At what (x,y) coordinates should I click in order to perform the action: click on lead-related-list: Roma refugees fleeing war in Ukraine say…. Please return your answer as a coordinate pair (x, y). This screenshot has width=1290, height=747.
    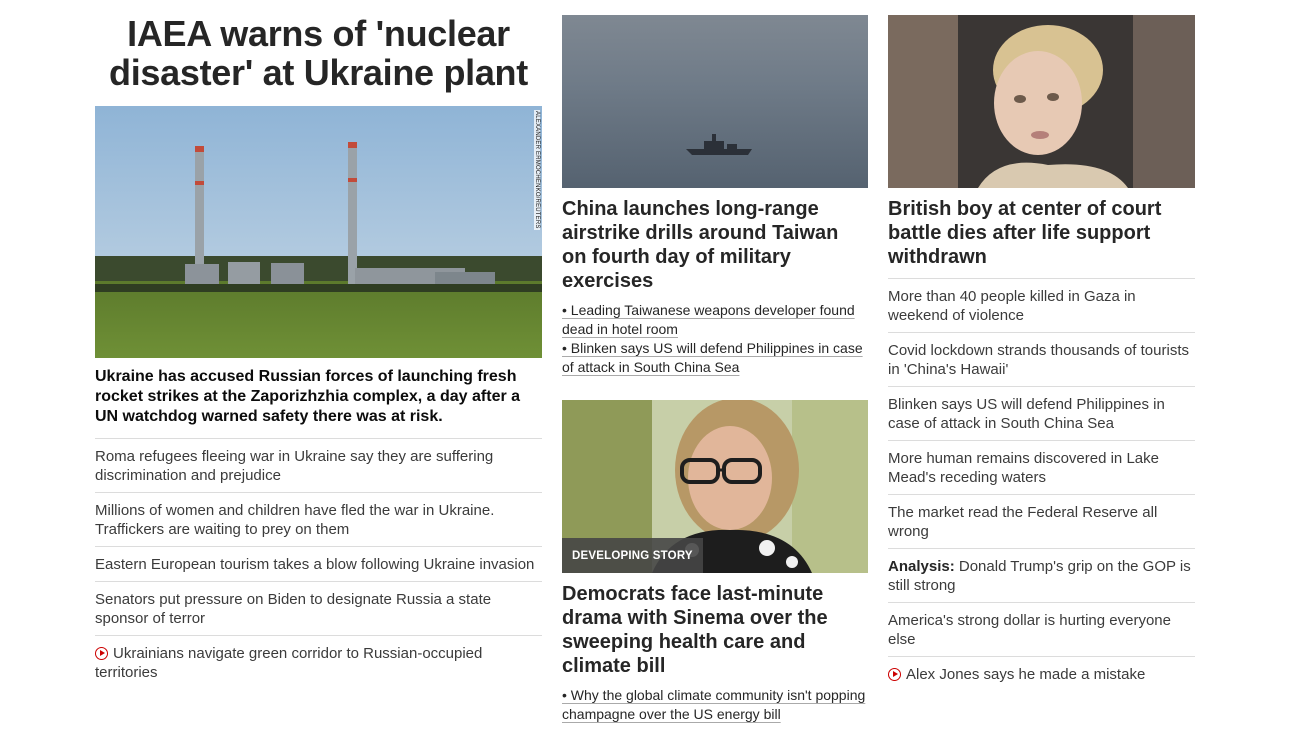
    Looking at the image, I should click on (318, 563).